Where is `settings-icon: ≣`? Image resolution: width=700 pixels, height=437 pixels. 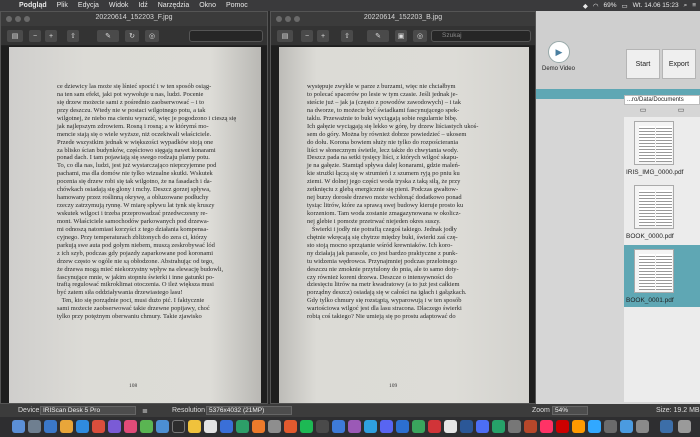
settings-icon: ≣ is located at coordinates (145, 411).